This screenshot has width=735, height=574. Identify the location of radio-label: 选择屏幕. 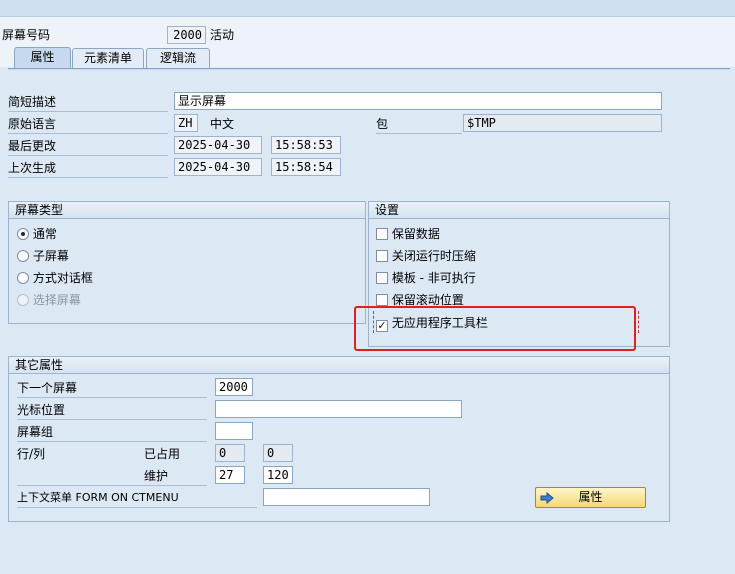
(56, 300).